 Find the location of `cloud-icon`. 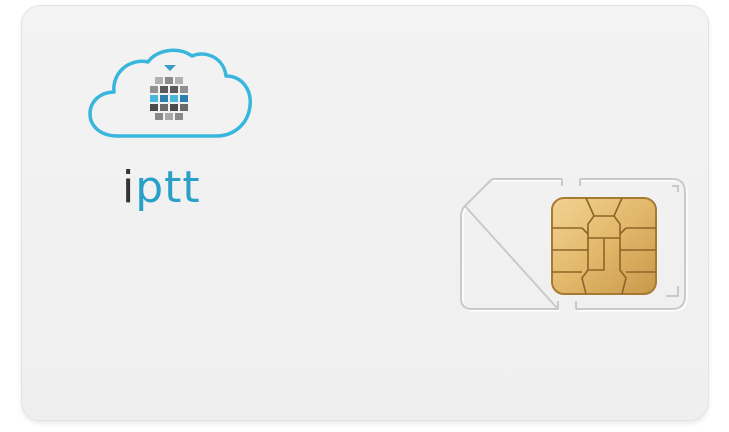

cloud-icon is located at coordinates (170, 93).